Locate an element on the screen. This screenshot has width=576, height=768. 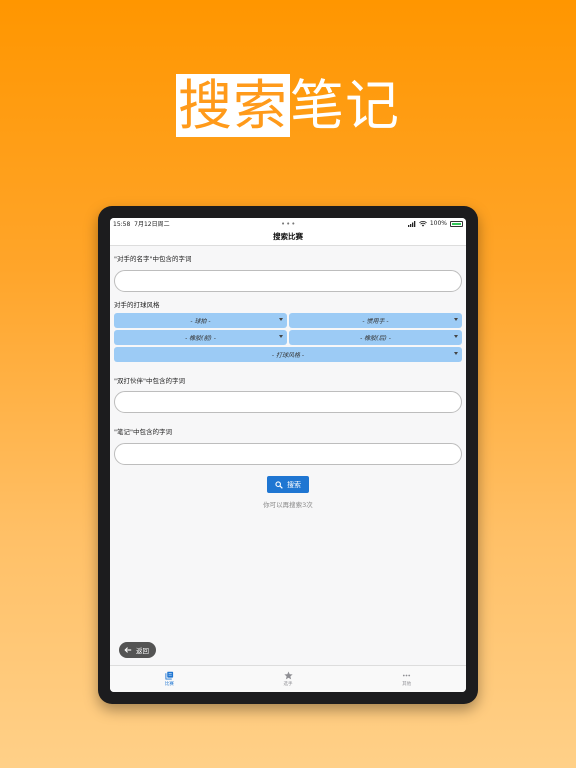
tab-other: 其他 is located at coordinates (406, 679).